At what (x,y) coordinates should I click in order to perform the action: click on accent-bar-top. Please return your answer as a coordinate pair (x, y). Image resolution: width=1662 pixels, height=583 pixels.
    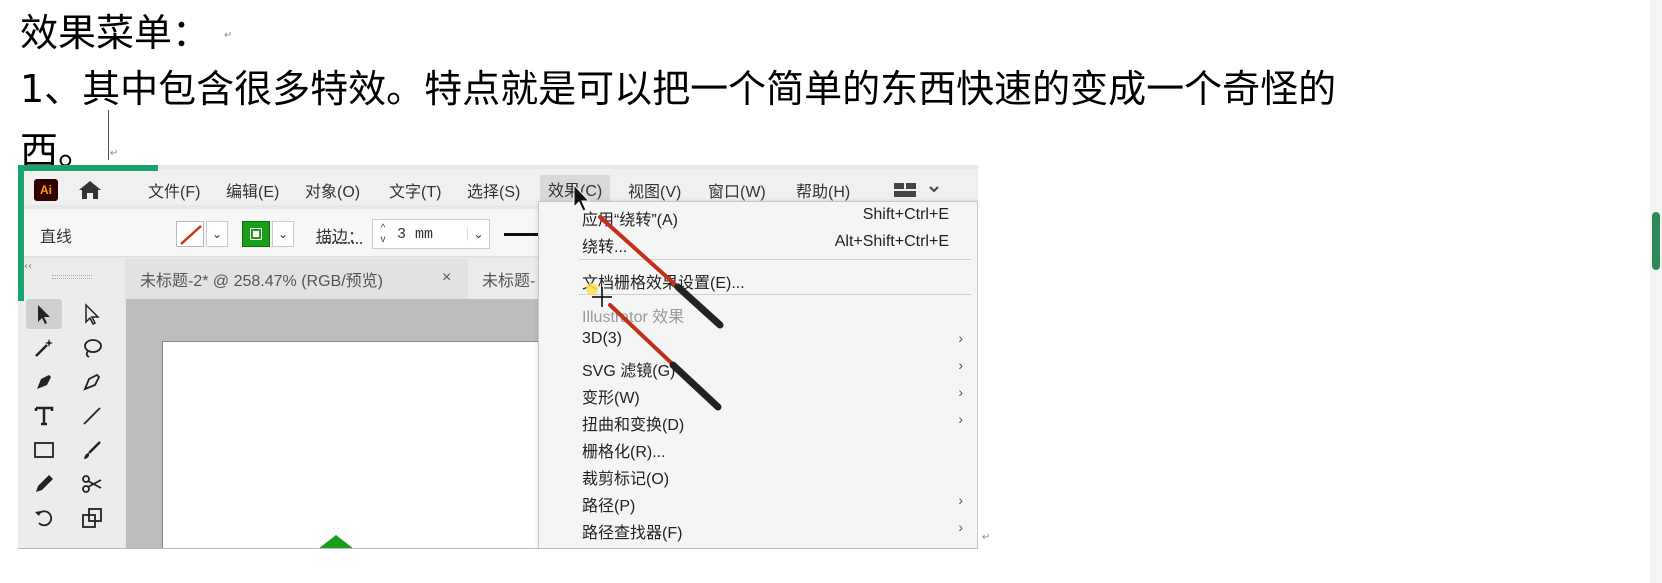
    Looking at the image, I should click on (88, 168).